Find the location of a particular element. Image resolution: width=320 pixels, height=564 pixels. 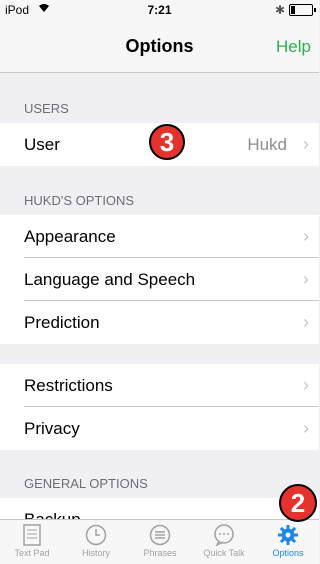

clock-time: 7:21 is located at coordinates (159, 10).